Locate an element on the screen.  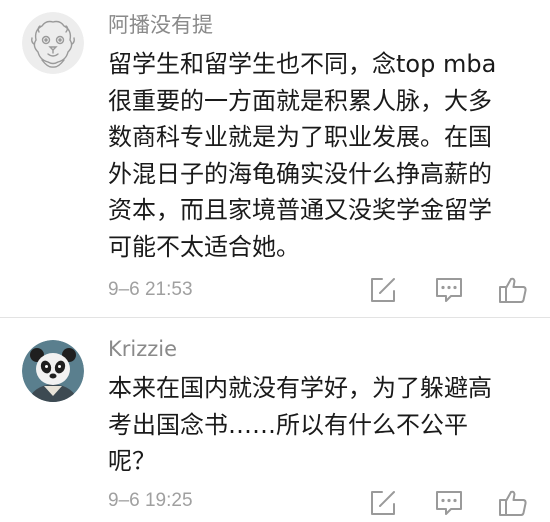
comment-timestamp: 9–6 19:25 is located at coordinates (150, 500).